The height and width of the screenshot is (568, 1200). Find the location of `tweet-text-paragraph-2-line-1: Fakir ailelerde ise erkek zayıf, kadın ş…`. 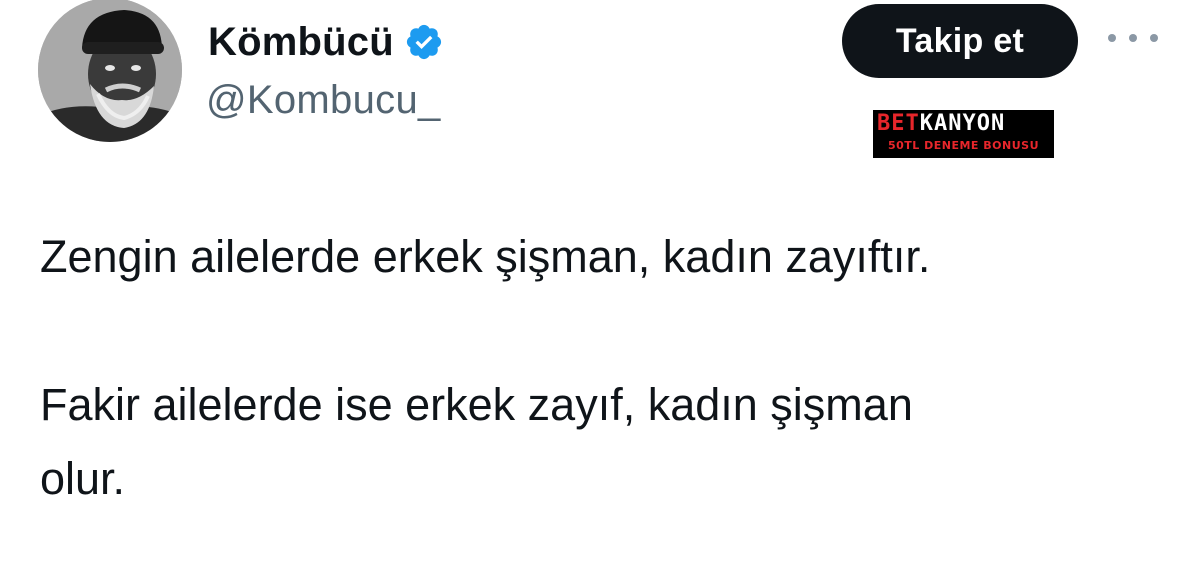

tweet-text-paragraph-2-line-1: Fakir ailelerde ise erkek zayıf, kadın ş… is located at coordinates (476, 404).